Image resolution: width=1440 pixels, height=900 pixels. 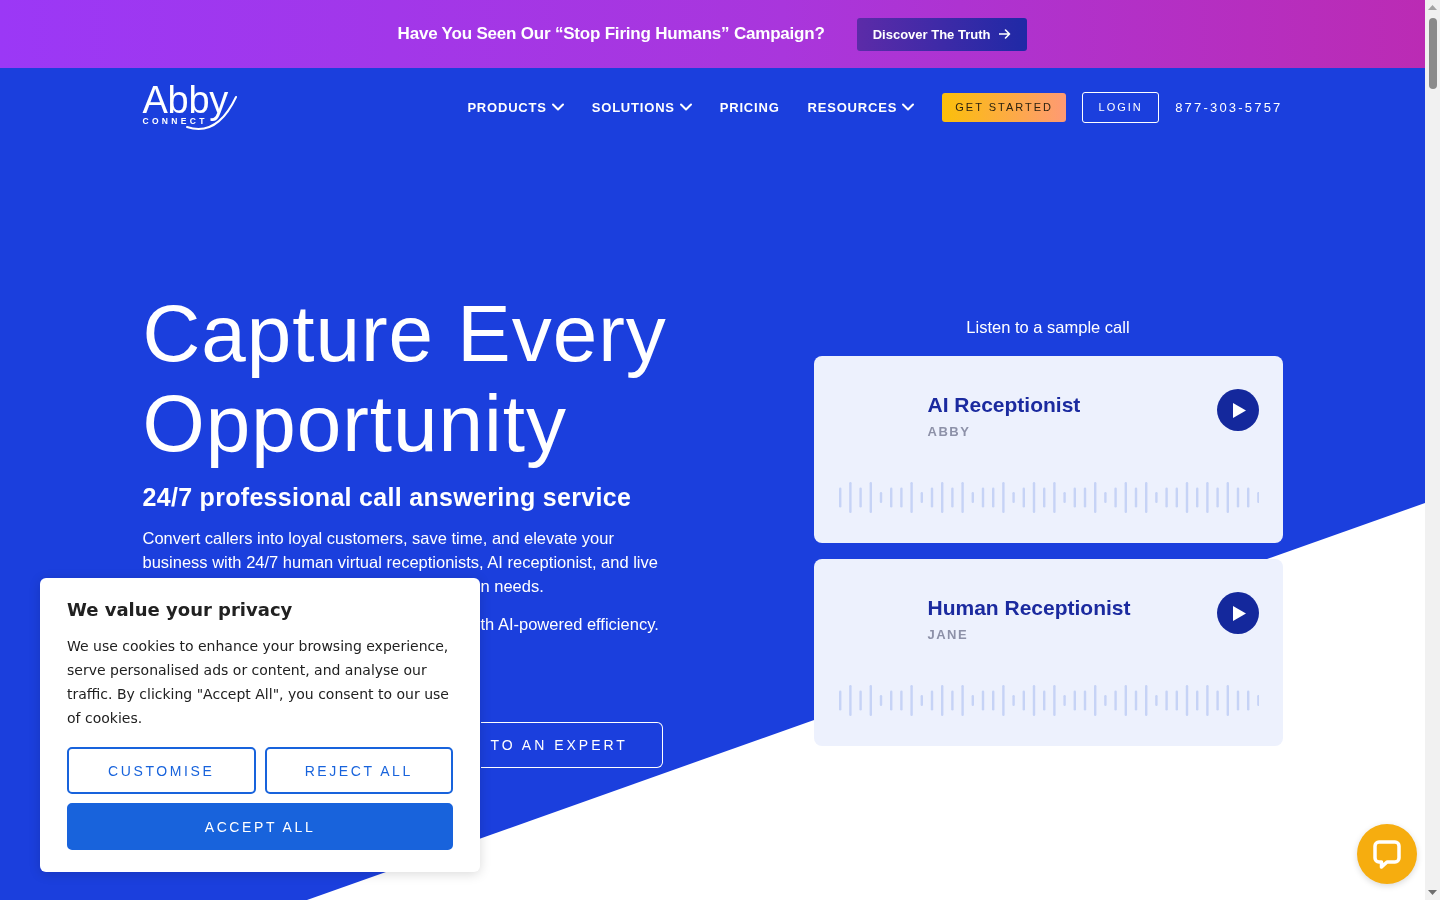 I want to click on scroll-up-icon, so click(x=1432, y=7).